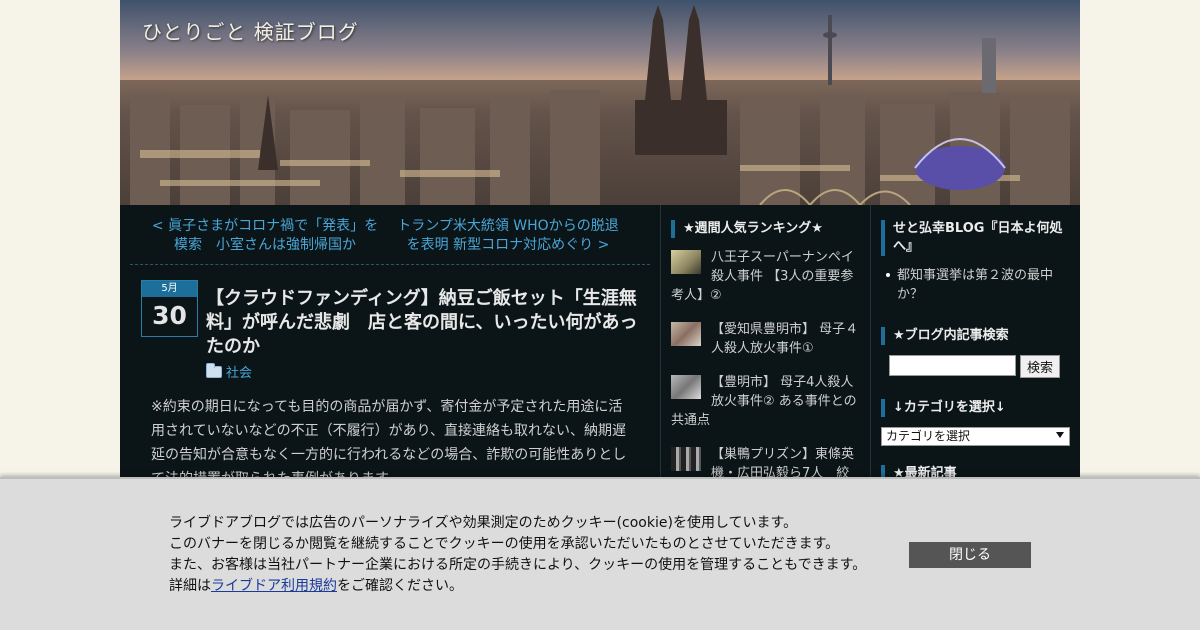 Image resolution: width=1200 pixels, height=630 pixels. Describe the element at coordinates (970, 555) in the screenshot. I see `close-button: 閉じる` at that location.